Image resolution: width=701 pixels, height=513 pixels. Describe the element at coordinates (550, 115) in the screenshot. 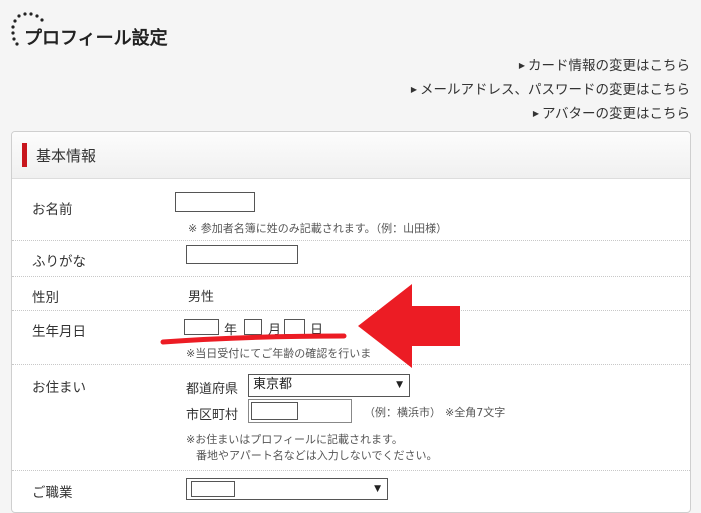

I see `avatar-link: ▶ アバターの変更はこちら` at that location.